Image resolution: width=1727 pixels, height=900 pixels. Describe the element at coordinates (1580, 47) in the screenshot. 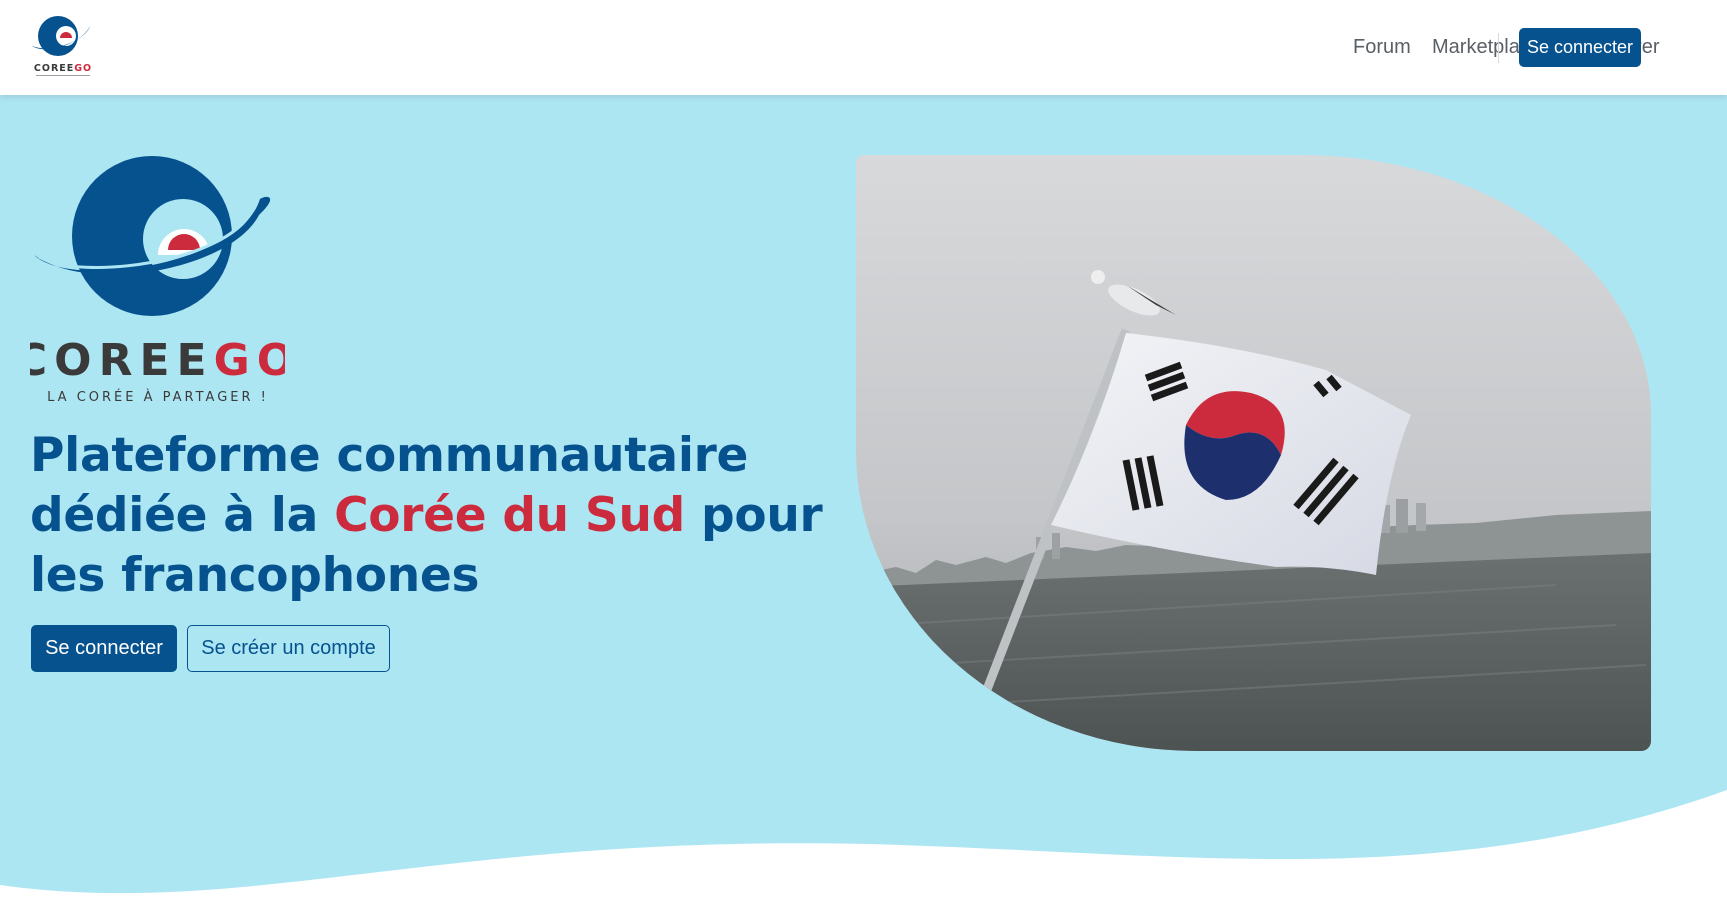

I see `header-login-button: Se connecter` at that location.